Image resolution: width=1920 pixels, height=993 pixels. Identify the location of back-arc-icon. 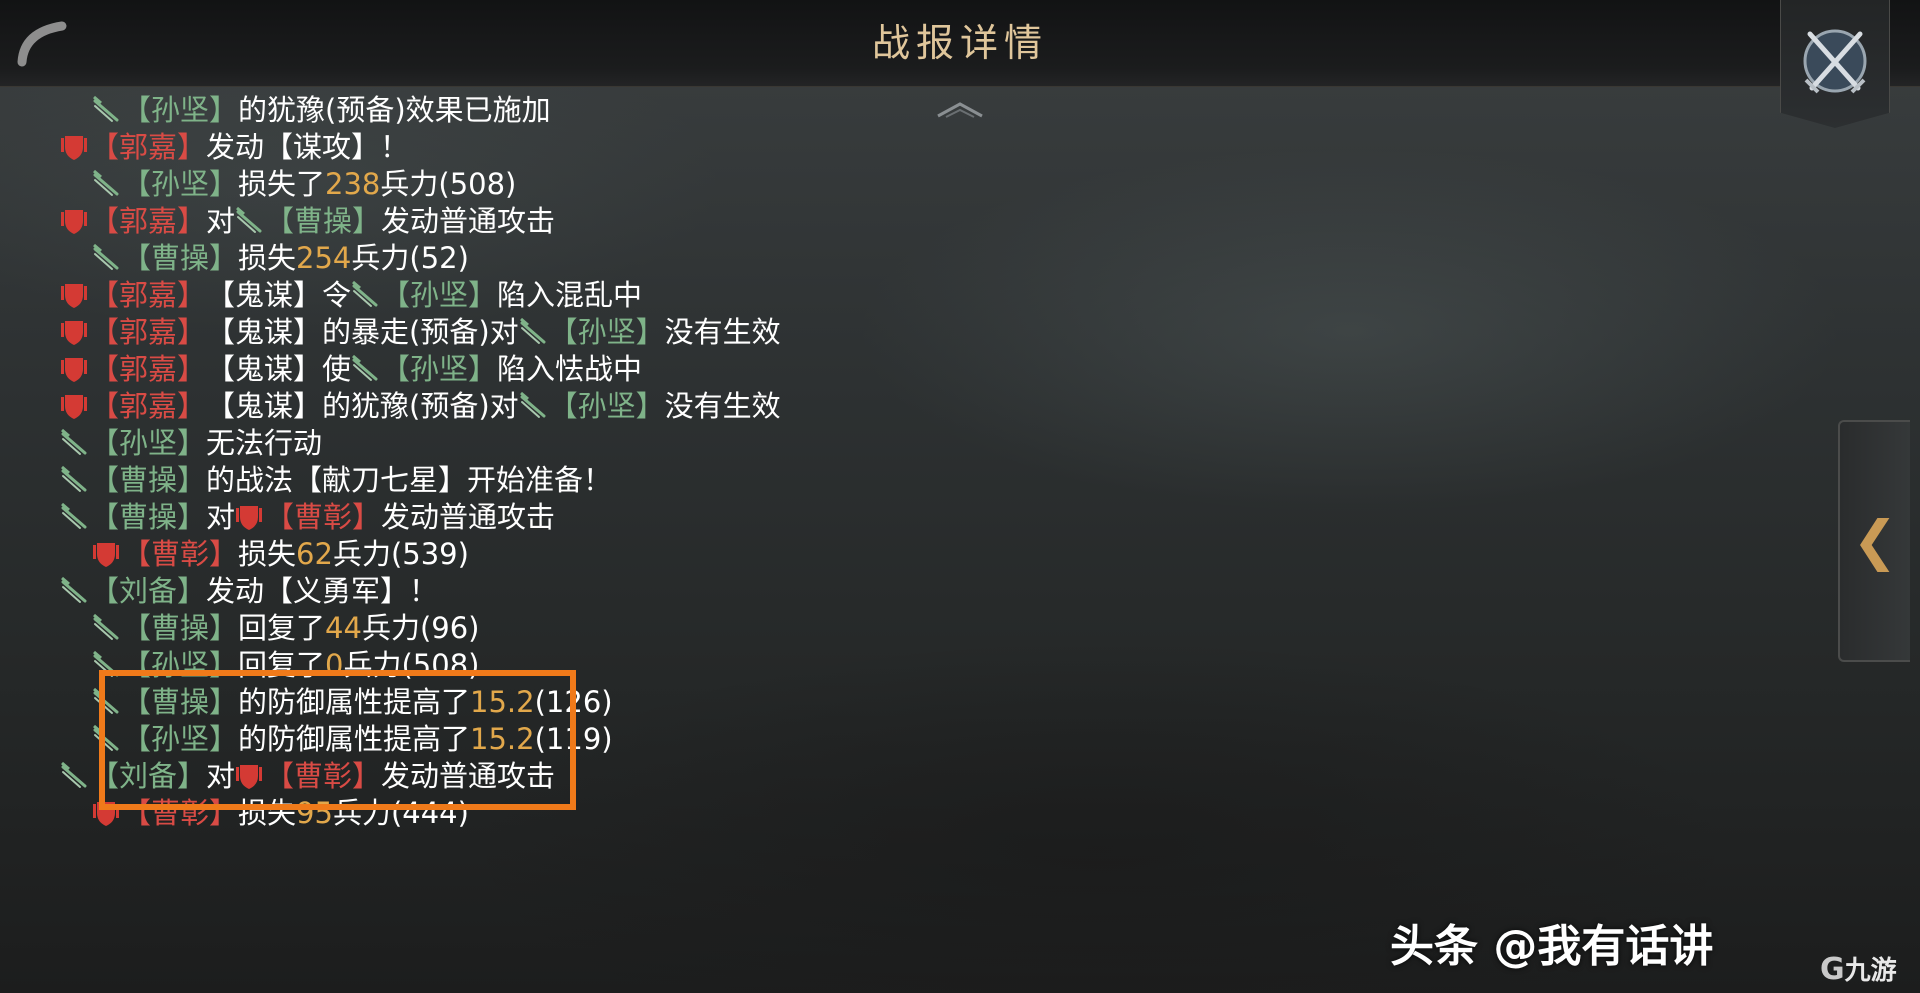
(42, 44).